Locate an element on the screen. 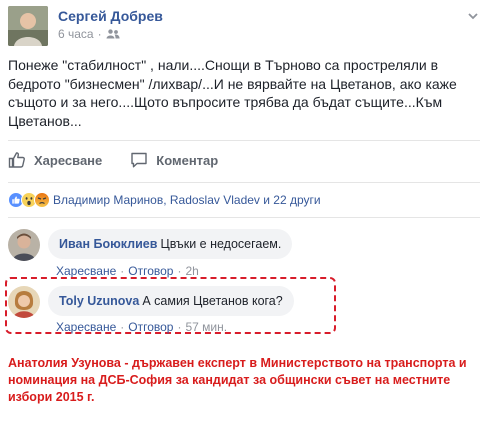  chevron-down-icon is located at coordinates (473, 16).